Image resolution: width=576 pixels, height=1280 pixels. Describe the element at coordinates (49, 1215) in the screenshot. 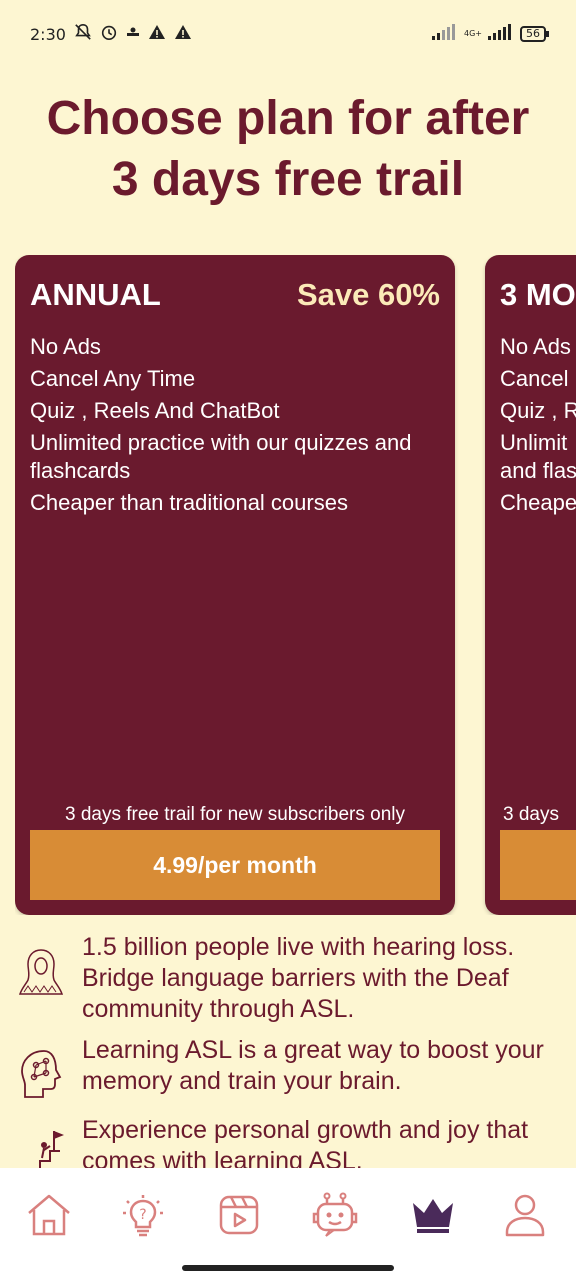

I see `home-icon` at that location.